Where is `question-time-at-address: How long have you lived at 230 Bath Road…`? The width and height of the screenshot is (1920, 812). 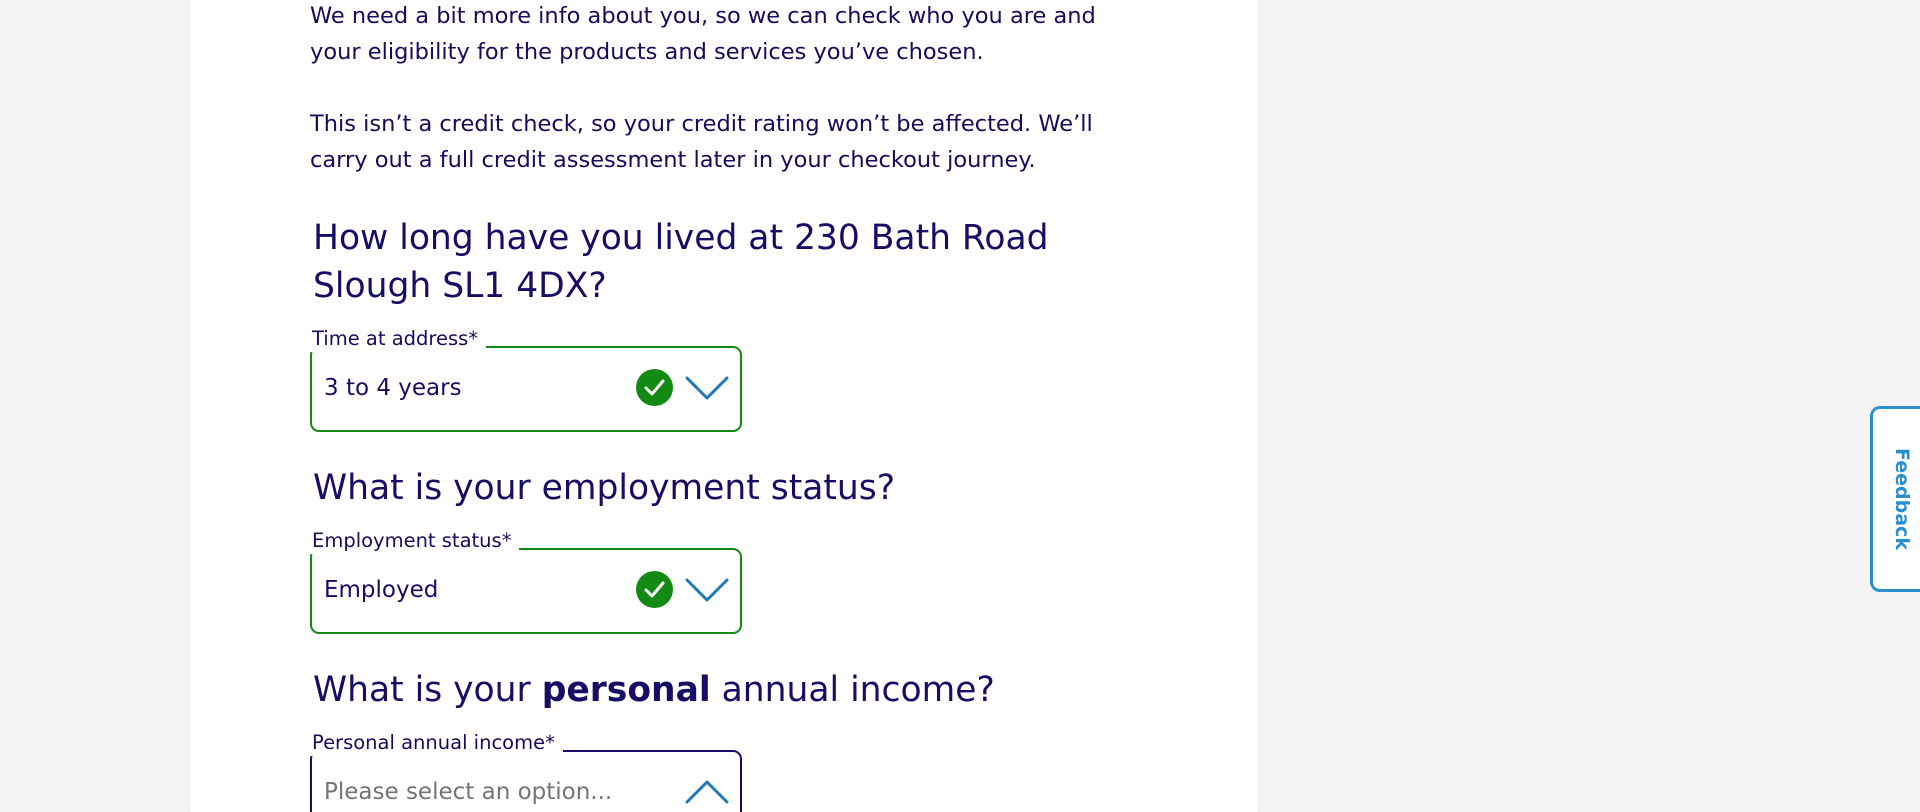
question-time-at-address: How long have you lived at 230 Bath Road… is located at coordinates (681, 262).